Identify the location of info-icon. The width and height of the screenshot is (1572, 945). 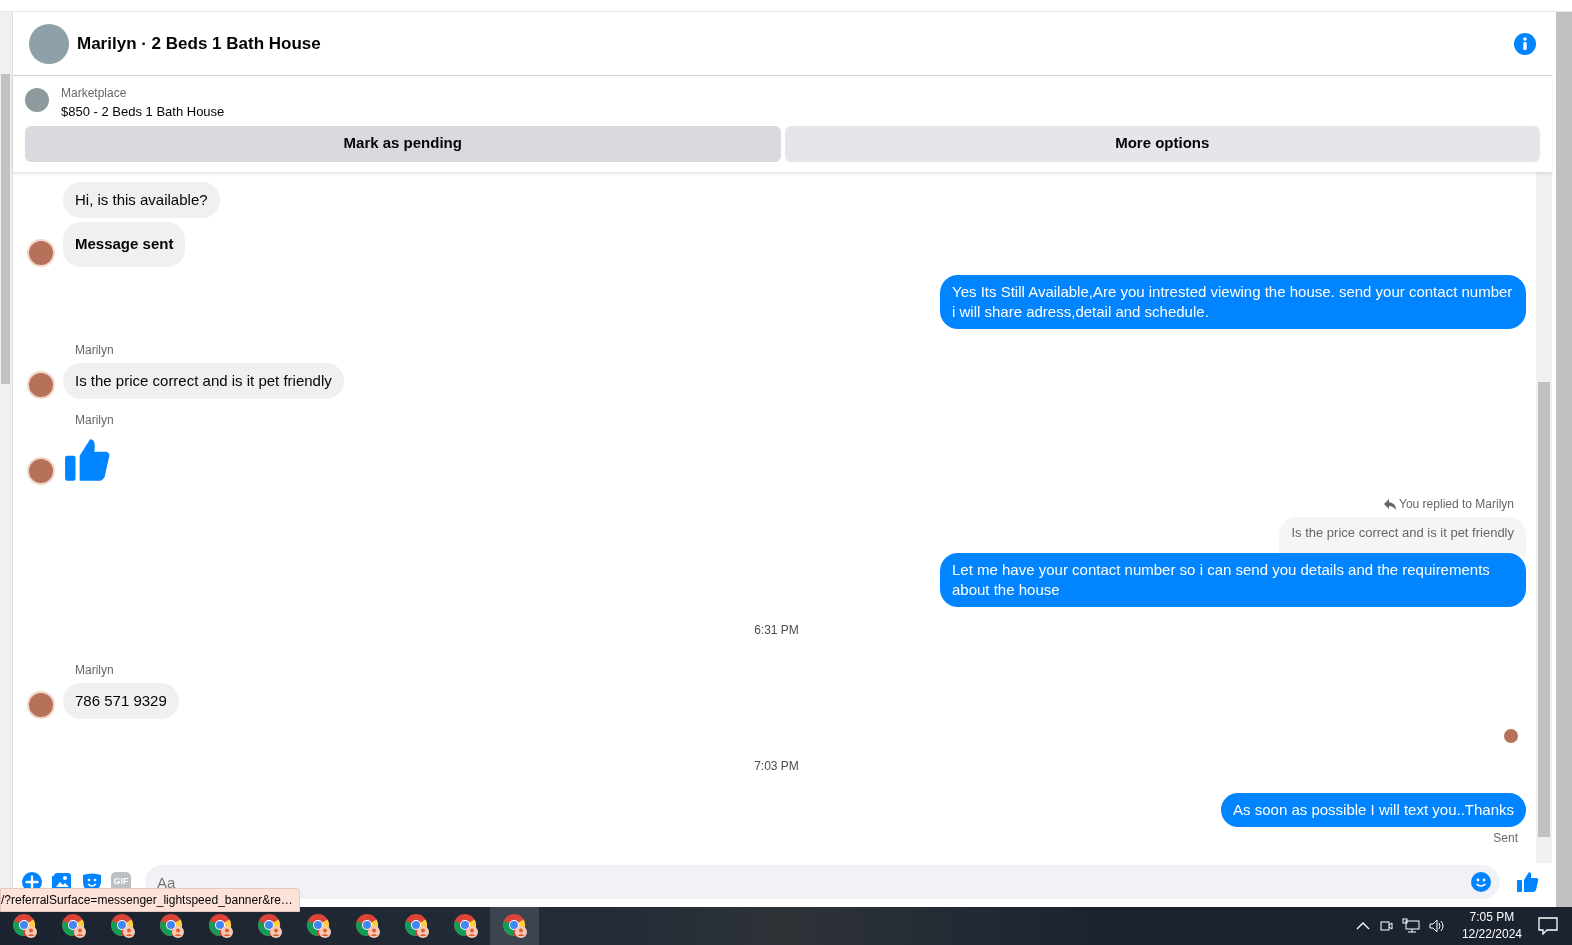
(1525, 43).